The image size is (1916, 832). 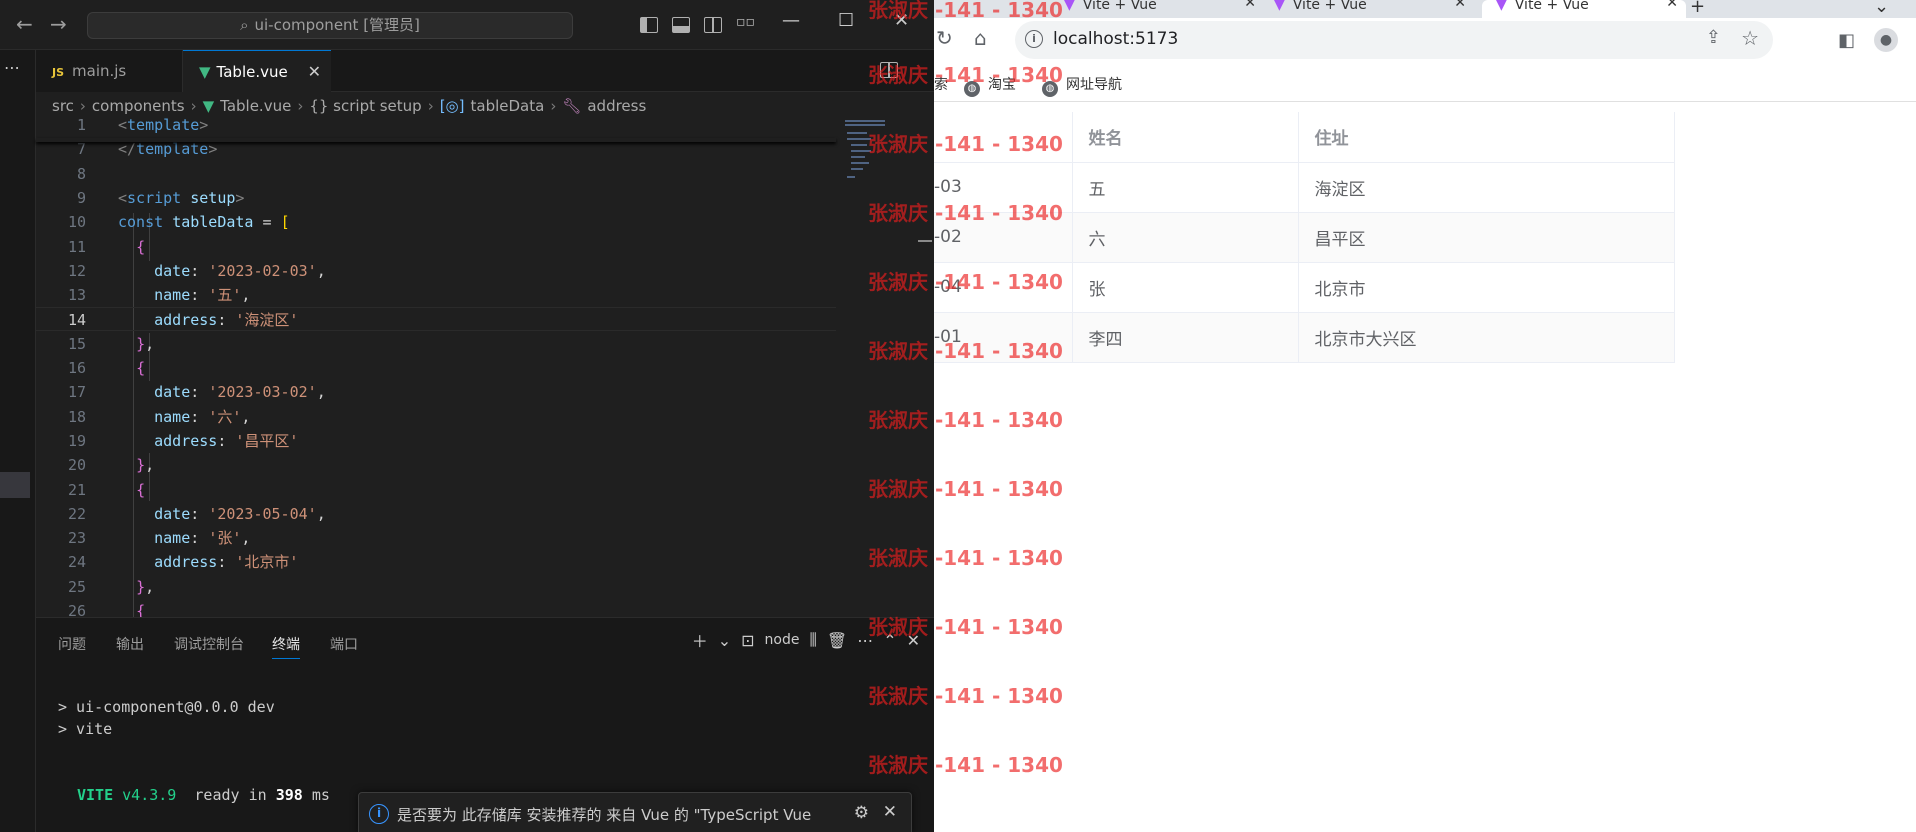 What do you see at coordinates (944, 38) in the screenshot?
I see `reload-icon: ↻` at bounding box center [944, 38].